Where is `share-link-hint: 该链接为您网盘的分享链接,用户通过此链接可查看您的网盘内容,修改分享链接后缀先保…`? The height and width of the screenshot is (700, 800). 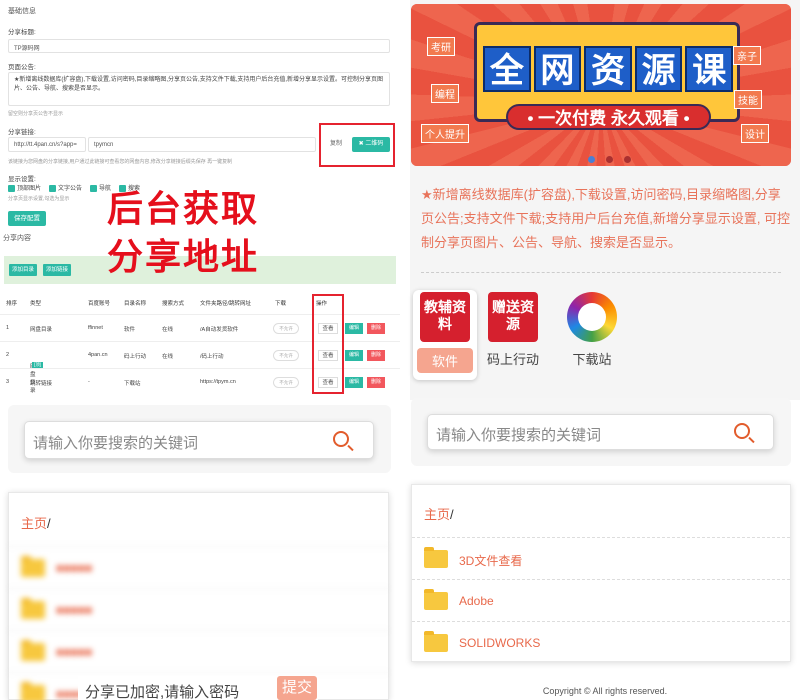
share-link-hint: 该链接为您网盘的分享链接,用户通过此链接可查看您的网盘内容,修改分享链接后缀先保… is located at coordinates (120, 162).